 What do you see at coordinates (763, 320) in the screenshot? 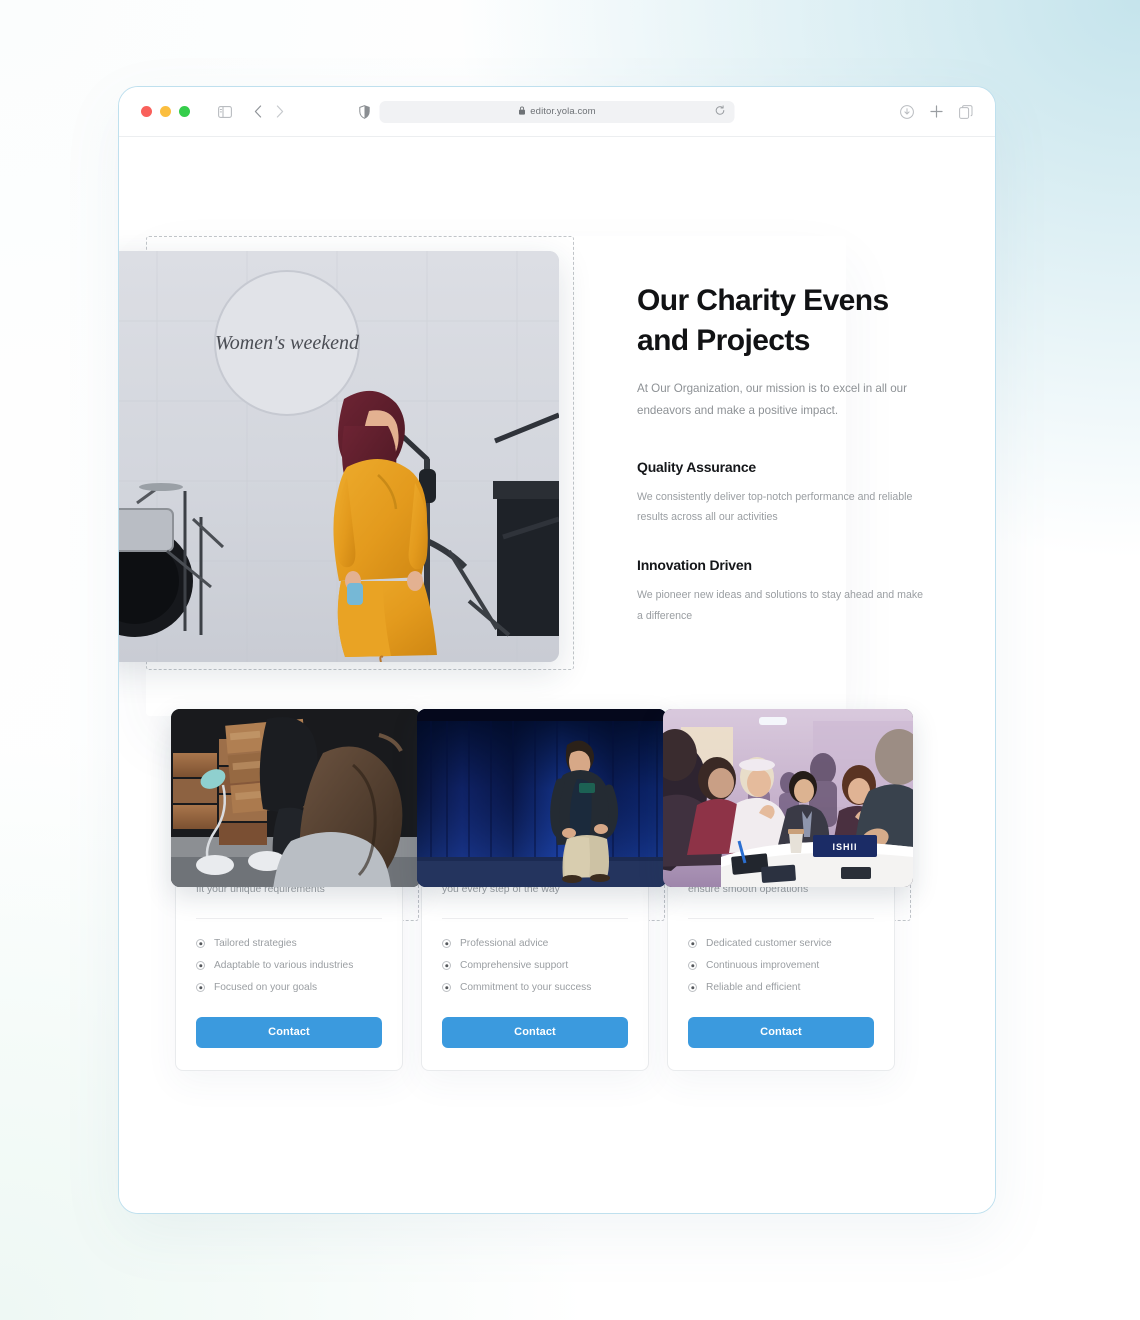
I see `page-title: Our Charity Evens and Projects` at bounding box center [763, 320].